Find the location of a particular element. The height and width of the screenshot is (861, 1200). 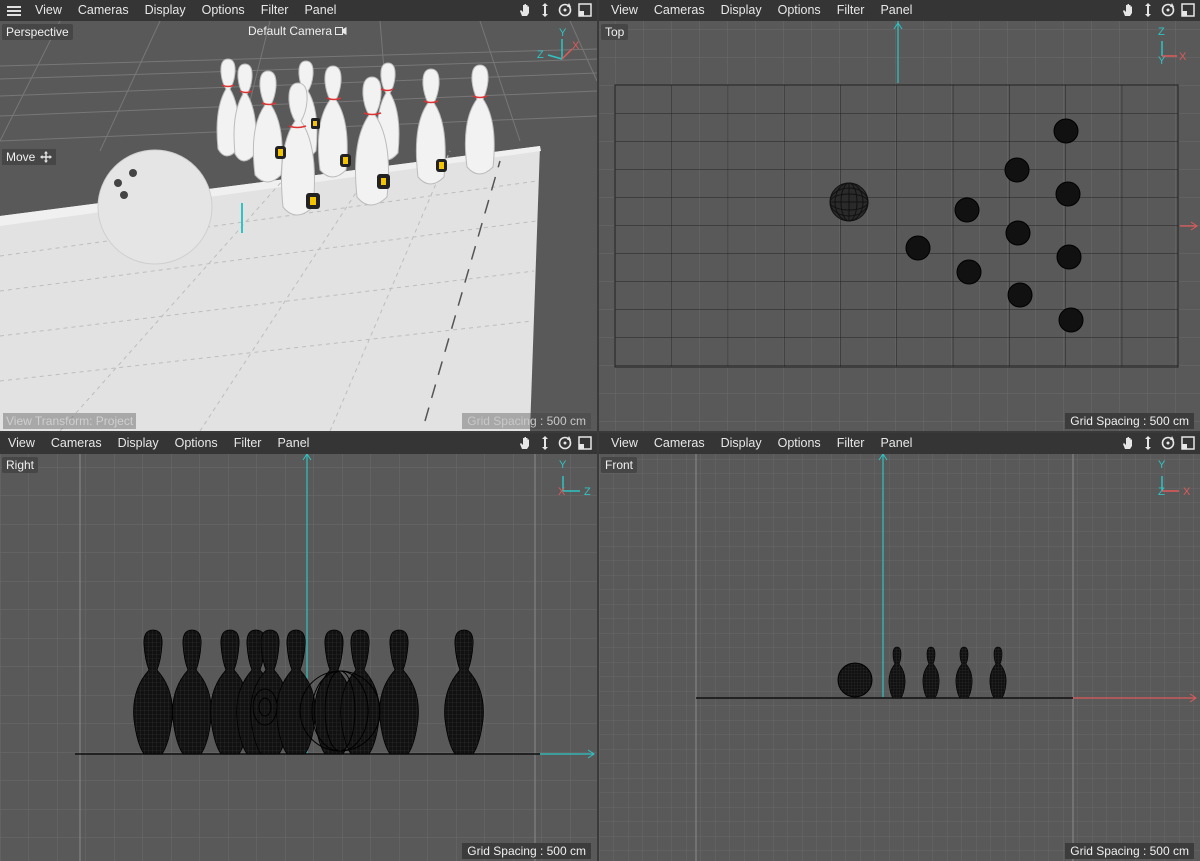

camera-selector: Default Camera is located at coordinates (297, 31).